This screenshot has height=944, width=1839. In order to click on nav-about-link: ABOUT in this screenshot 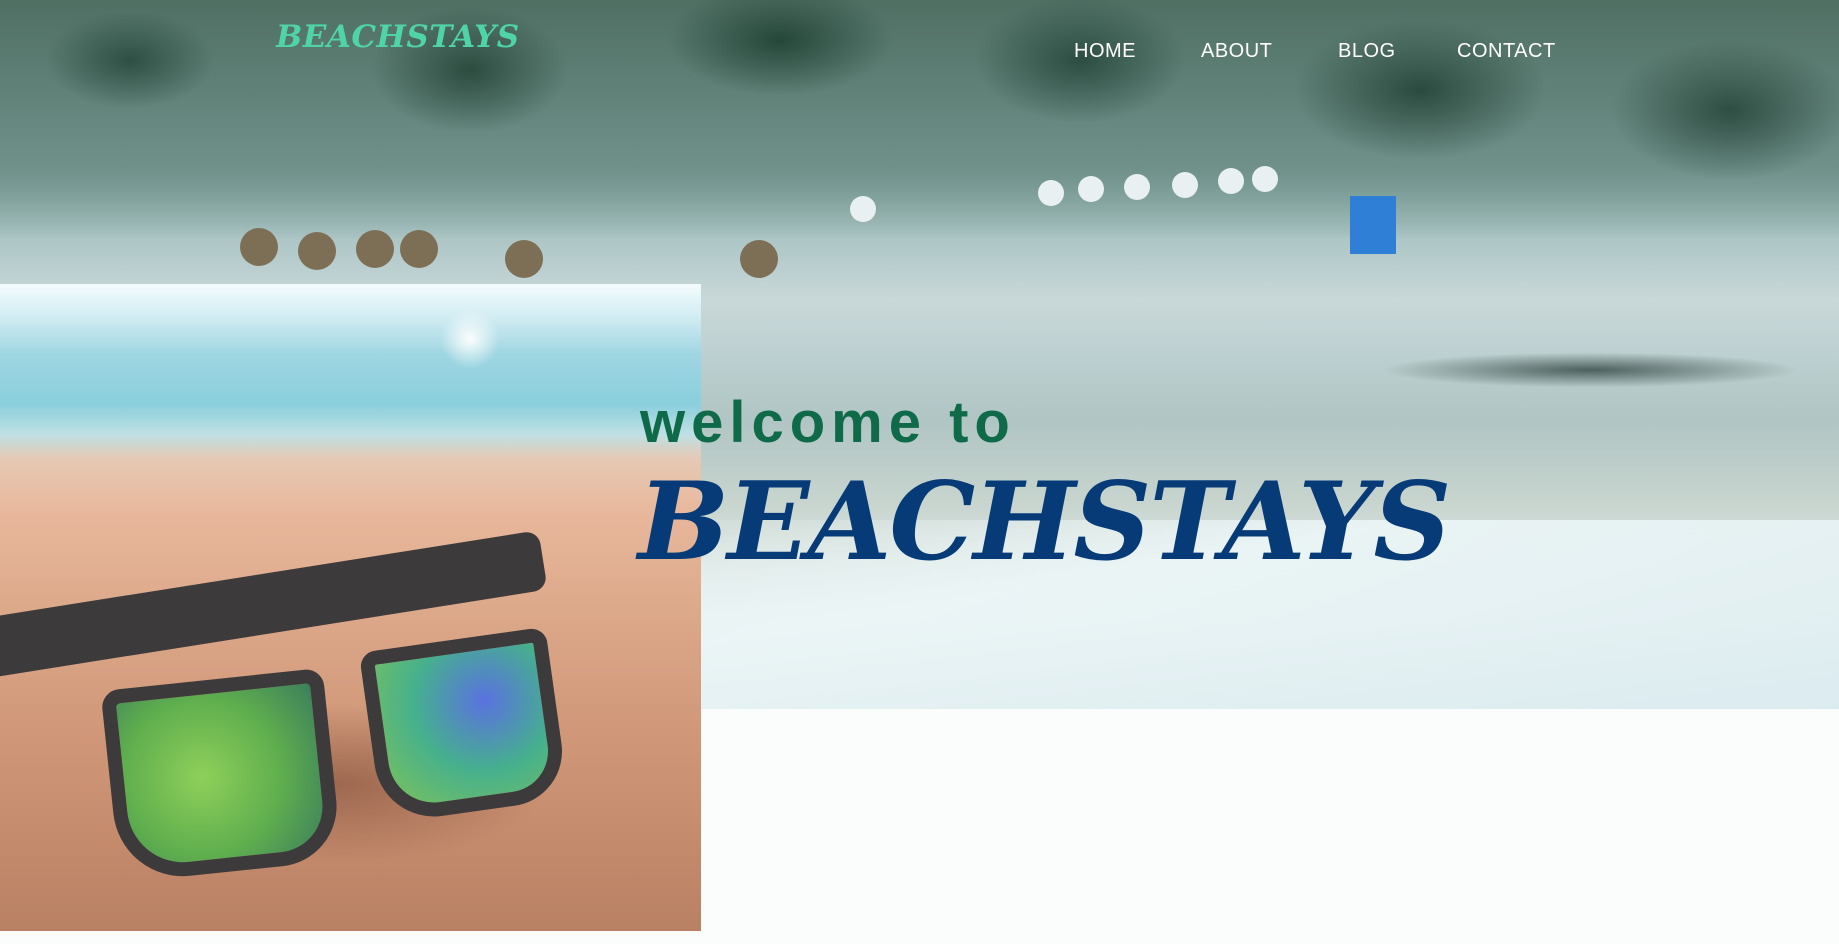, I will do `click(1236, 51)`.